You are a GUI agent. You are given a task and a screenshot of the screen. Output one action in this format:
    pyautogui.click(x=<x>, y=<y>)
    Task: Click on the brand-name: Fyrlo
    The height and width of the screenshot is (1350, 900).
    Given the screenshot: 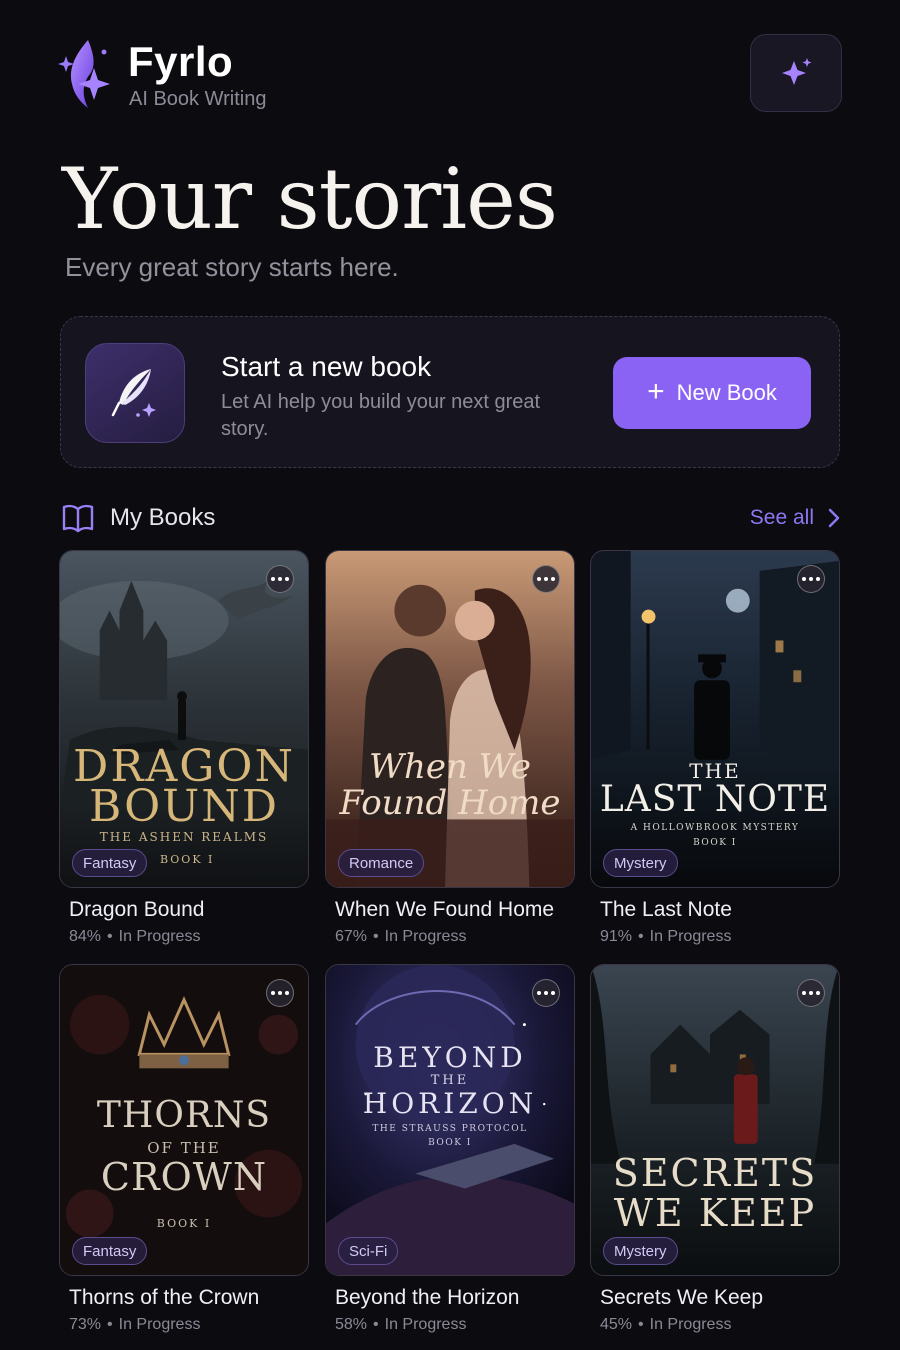 What is the action you would take?
    pyautogui.click(x=181, y=61)
    